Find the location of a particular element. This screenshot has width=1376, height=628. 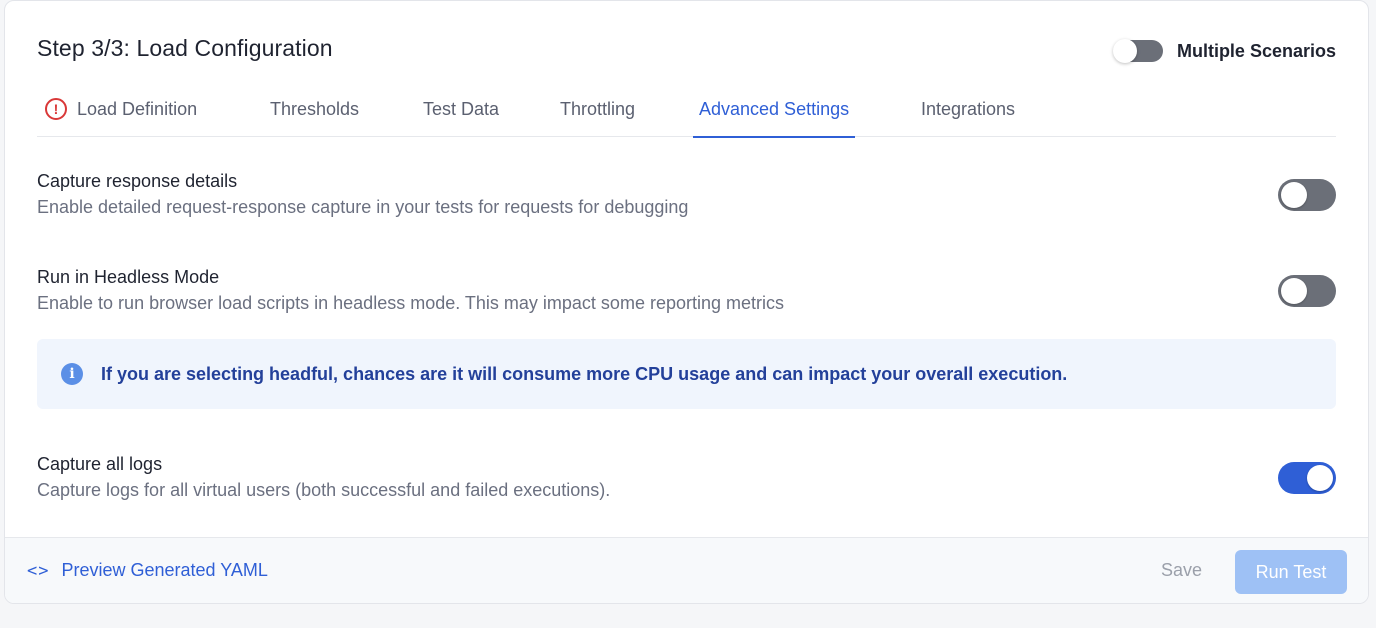

capture-response-details-toggle is located at coordinates (1307, 195).